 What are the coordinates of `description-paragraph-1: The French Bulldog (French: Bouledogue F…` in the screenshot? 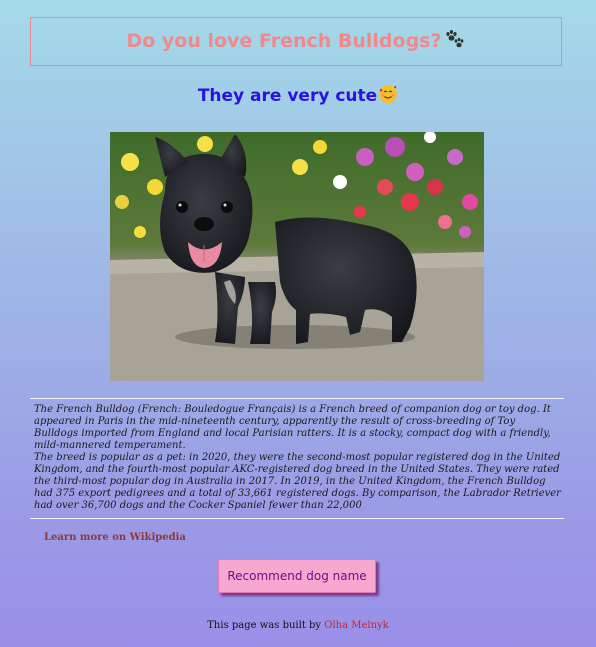 It's located at (292, 427).